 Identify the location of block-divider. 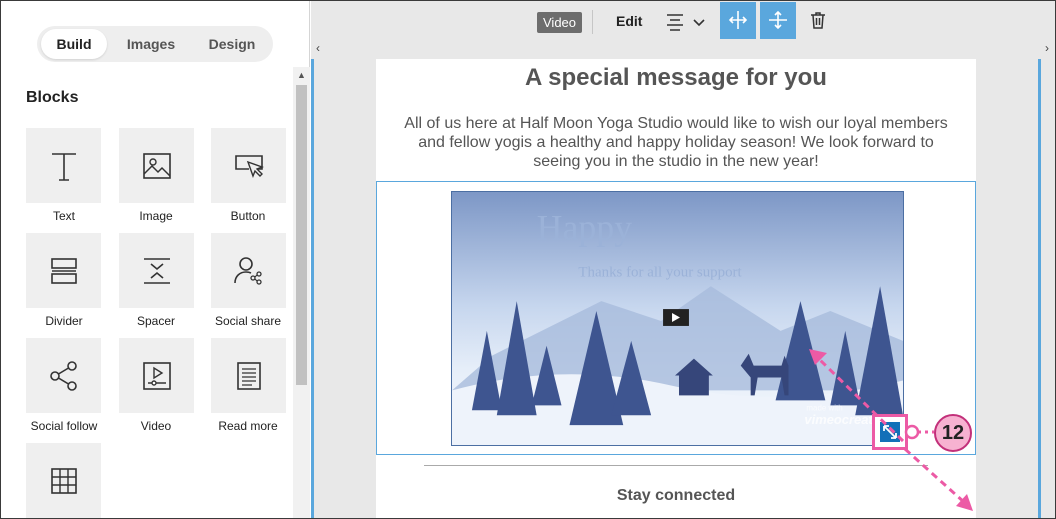
(63, 270).